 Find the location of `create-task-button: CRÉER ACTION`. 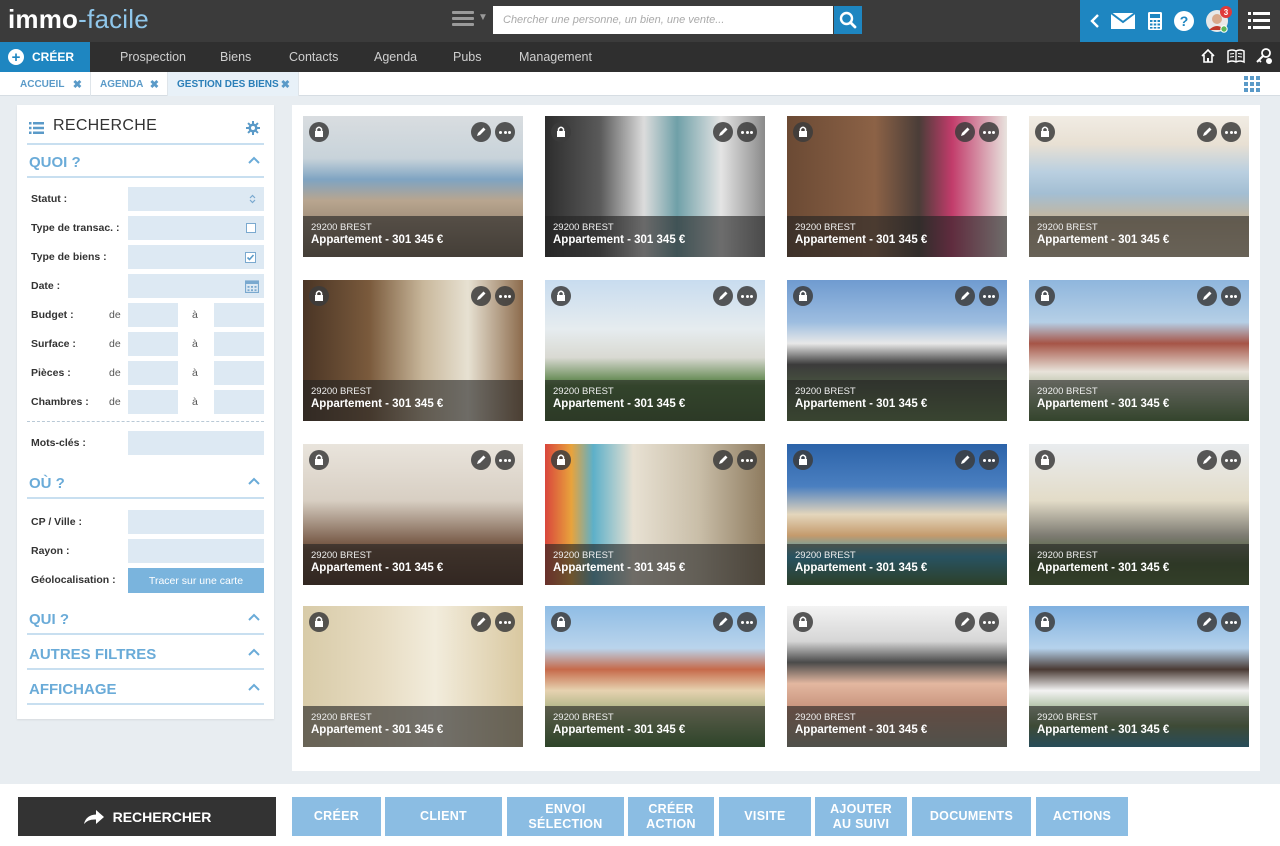

create-task-button: CRÉER ACTION is located at coordinates (671, 816).